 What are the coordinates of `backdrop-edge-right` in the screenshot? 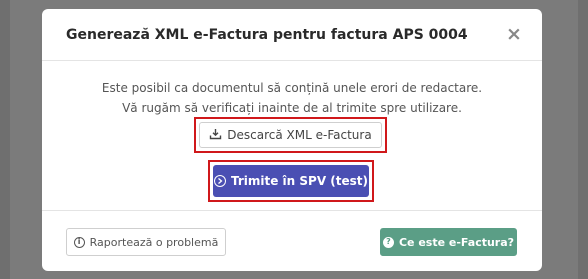 It's located at (583, 139).